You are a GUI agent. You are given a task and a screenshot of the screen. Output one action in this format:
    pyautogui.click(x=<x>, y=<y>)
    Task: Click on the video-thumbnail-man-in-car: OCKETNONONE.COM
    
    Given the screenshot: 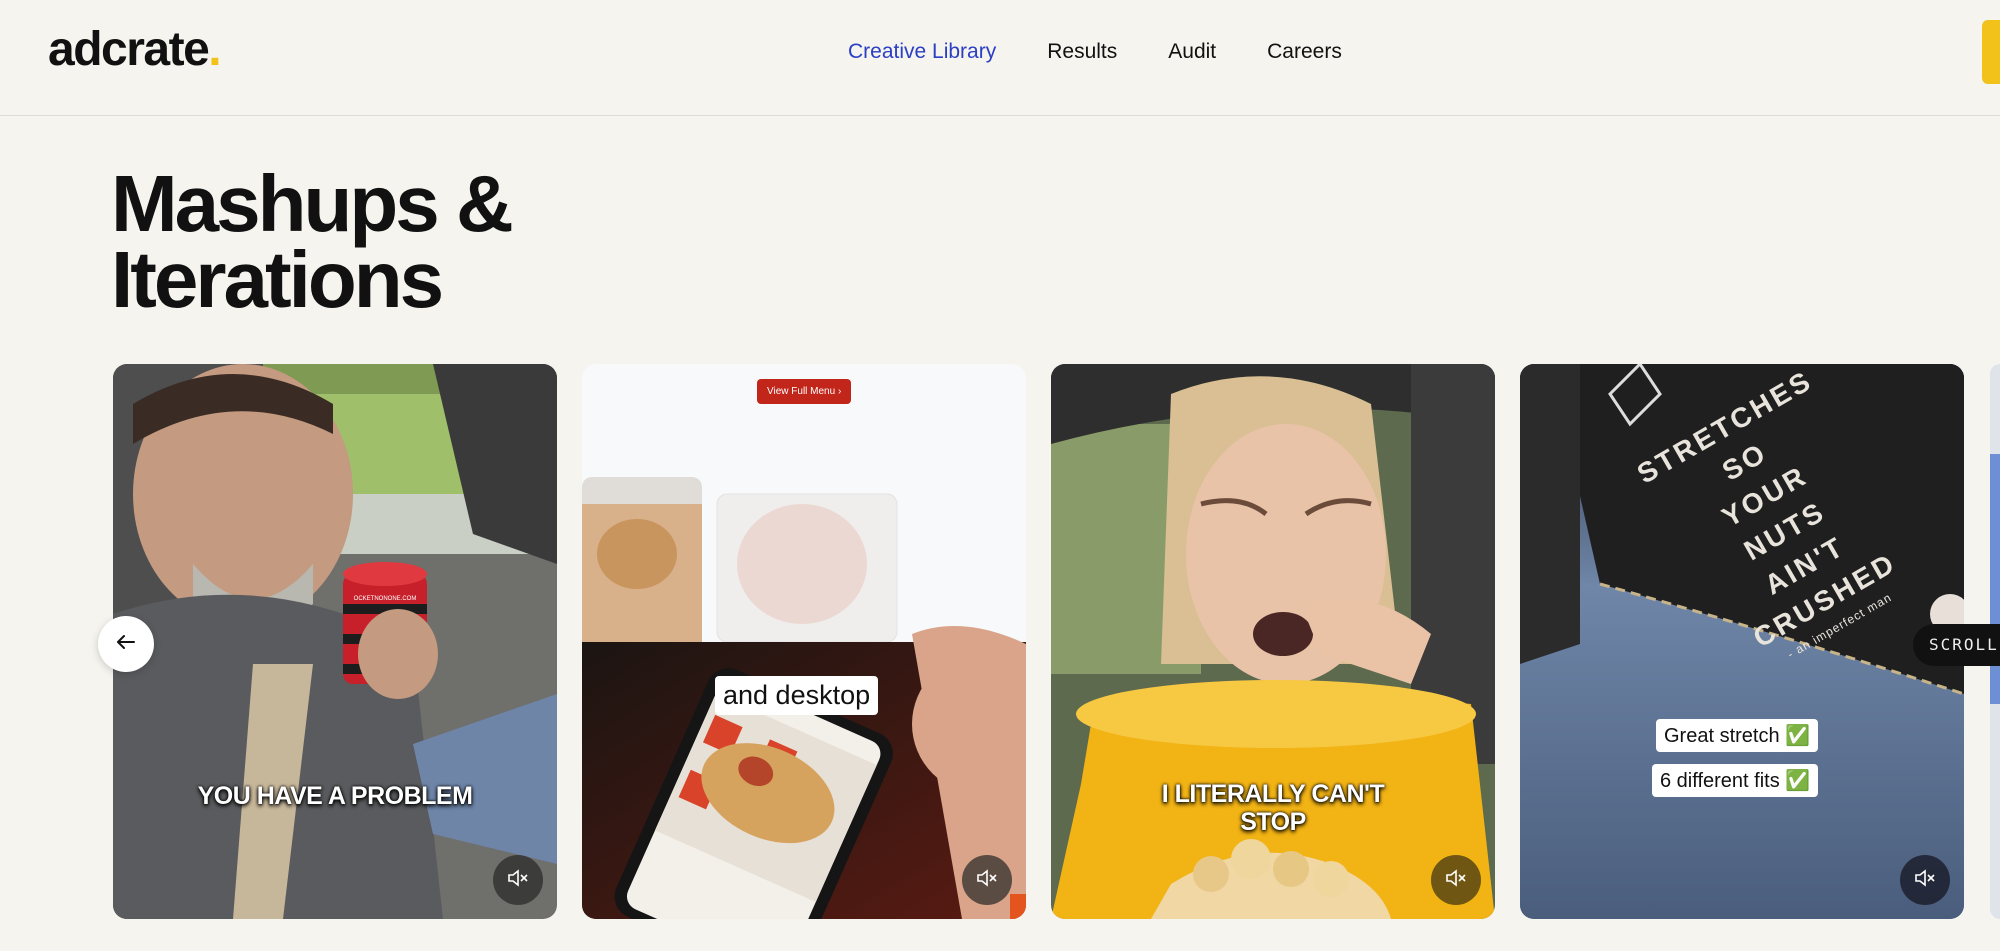 What is the action you would take?
    pyautogui.click(x=335, y=641)
    